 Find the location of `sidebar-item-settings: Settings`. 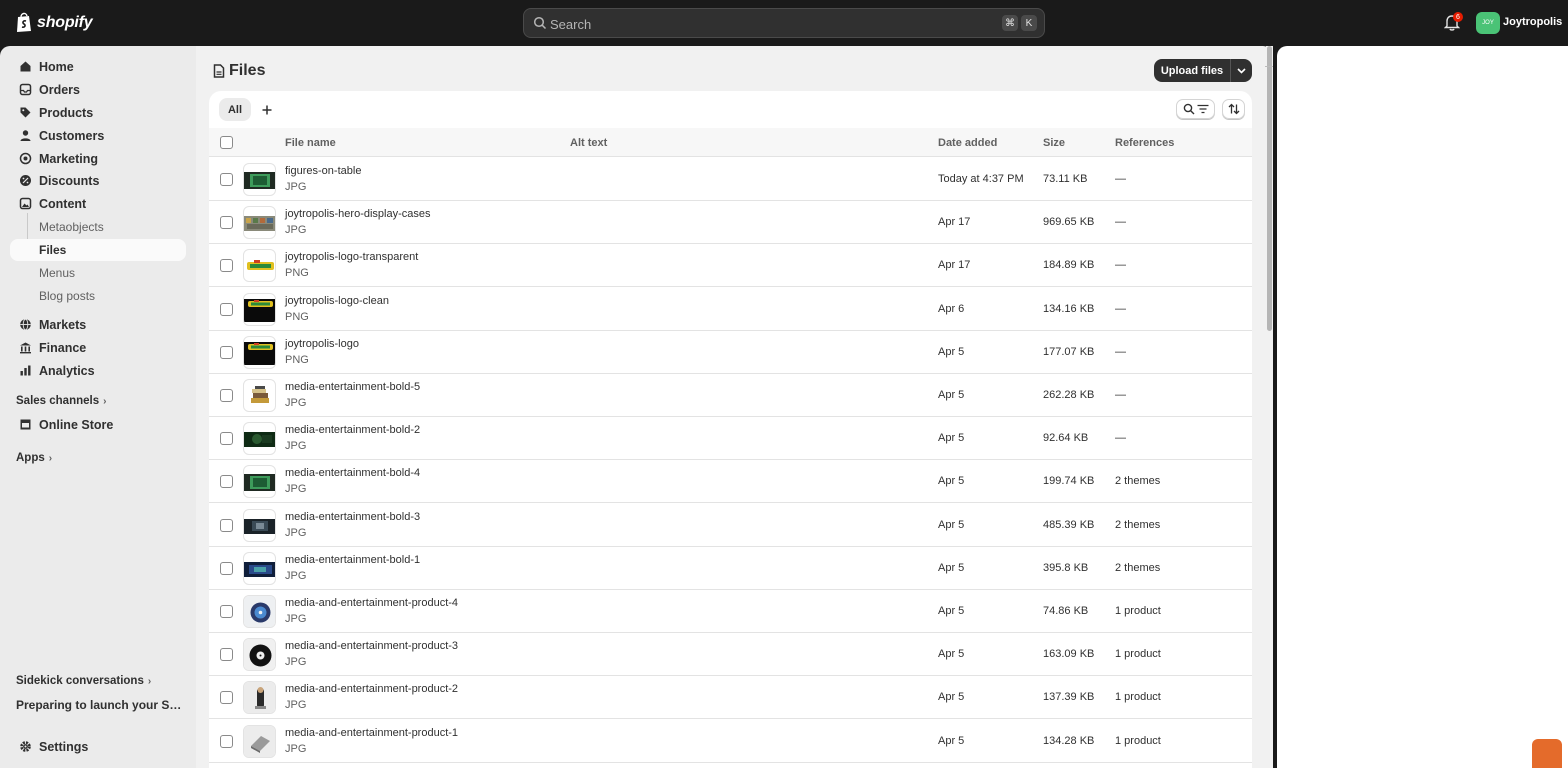

sidebar-item-settings: Settings is located at coordinates (98, 747).